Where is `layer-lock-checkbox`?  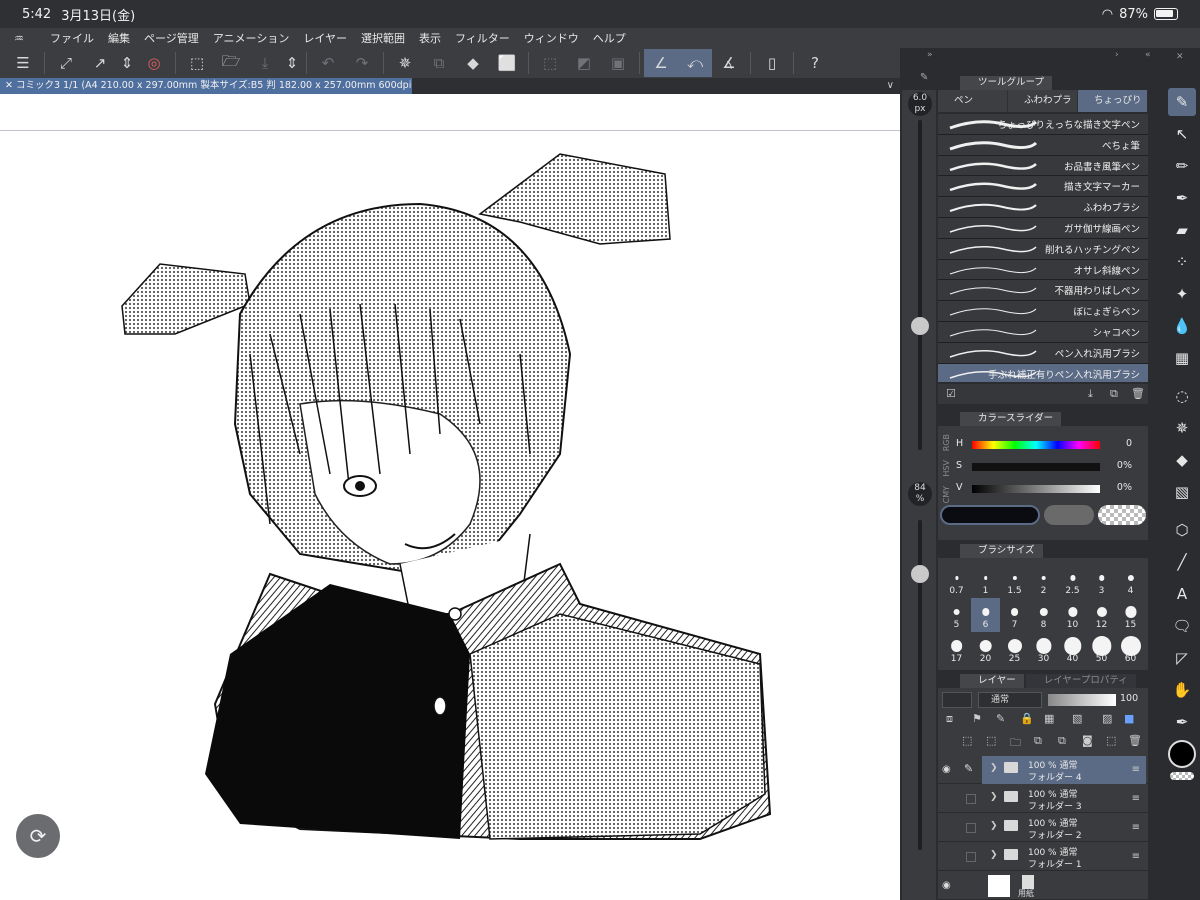 layer-lock-checkbox is located at coordinates (971, 828).